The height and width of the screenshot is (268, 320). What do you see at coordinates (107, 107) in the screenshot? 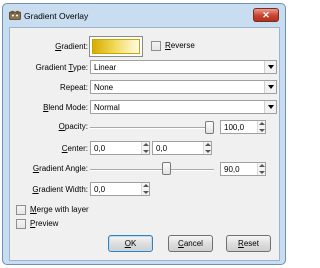
I see `blend-mode-value: Normal` at bounding box center [107, 107].